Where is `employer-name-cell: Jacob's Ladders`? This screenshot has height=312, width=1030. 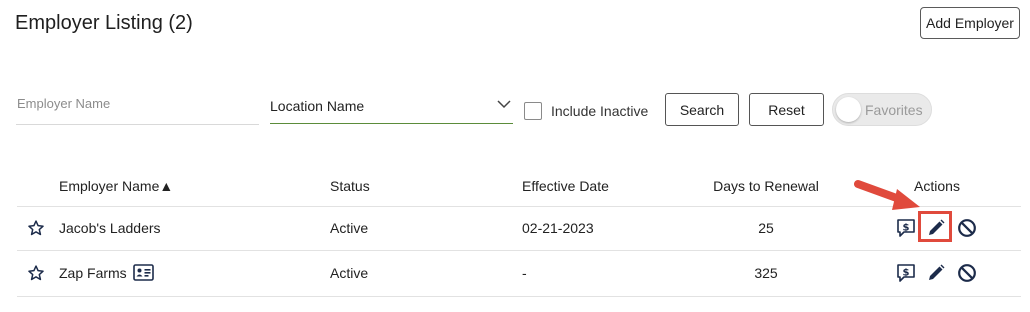
employer-name-cell: Jacob's Ladders is located at coordinates (110, 228).